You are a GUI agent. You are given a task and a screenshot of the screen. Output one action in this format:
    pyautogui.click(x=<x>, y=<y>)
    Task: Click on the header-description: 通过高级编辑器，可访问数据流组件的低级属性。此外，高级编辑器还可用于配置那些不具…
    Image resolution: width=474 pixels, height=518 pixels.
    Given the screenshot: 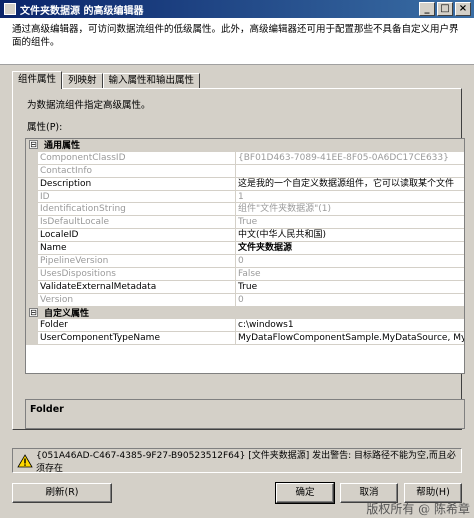 What is the action you would take?
    pyautogui.click(x=237, y=41)
    